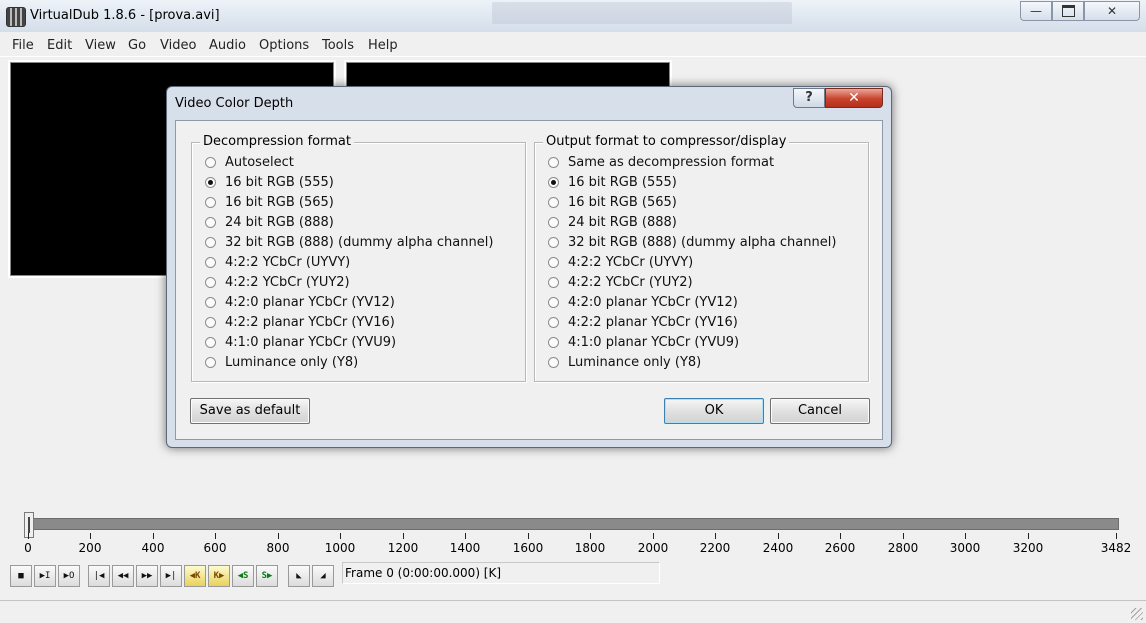  What do you see at coordinates (21, 576) in the screenshot?
I see `stop-button: ■` at bounding box center [21, 576].